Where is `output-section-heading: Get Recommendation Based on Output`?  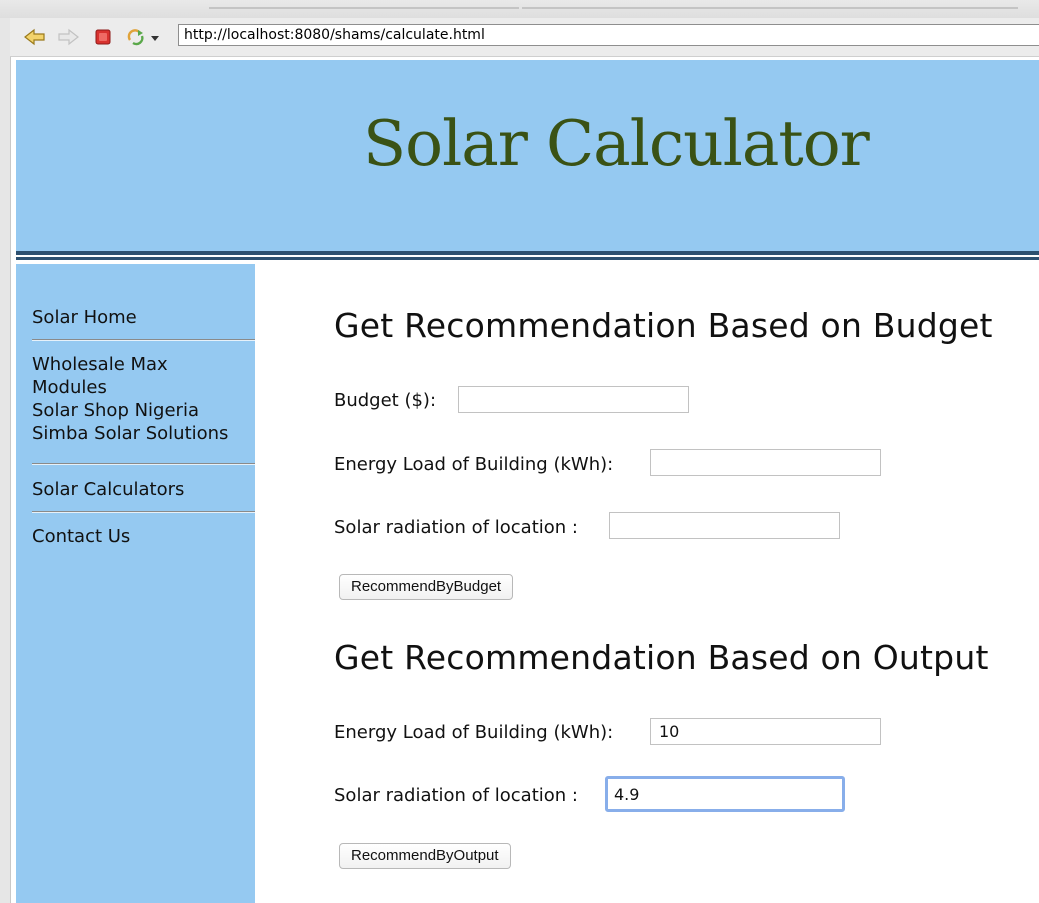 output-section-heading: Get Recommendation Based on Output is located at coordinates (661, 657).